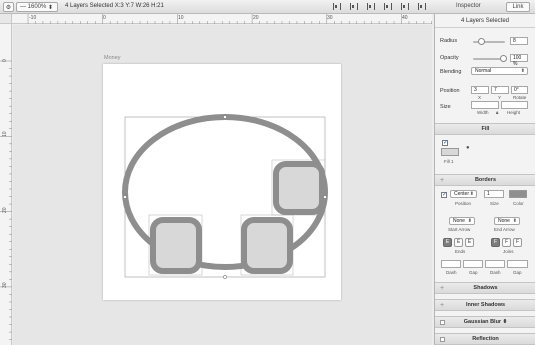 The height and width of the screenshot is (345, 535). I want to click on border-size-field: 1, so click(494, 194).